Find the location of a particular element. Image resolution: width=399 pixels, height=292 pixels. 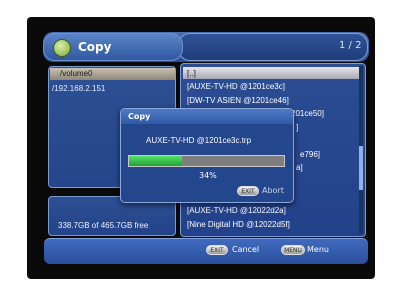

menu-key-icon: MENU is located at coordinates (293, 250).